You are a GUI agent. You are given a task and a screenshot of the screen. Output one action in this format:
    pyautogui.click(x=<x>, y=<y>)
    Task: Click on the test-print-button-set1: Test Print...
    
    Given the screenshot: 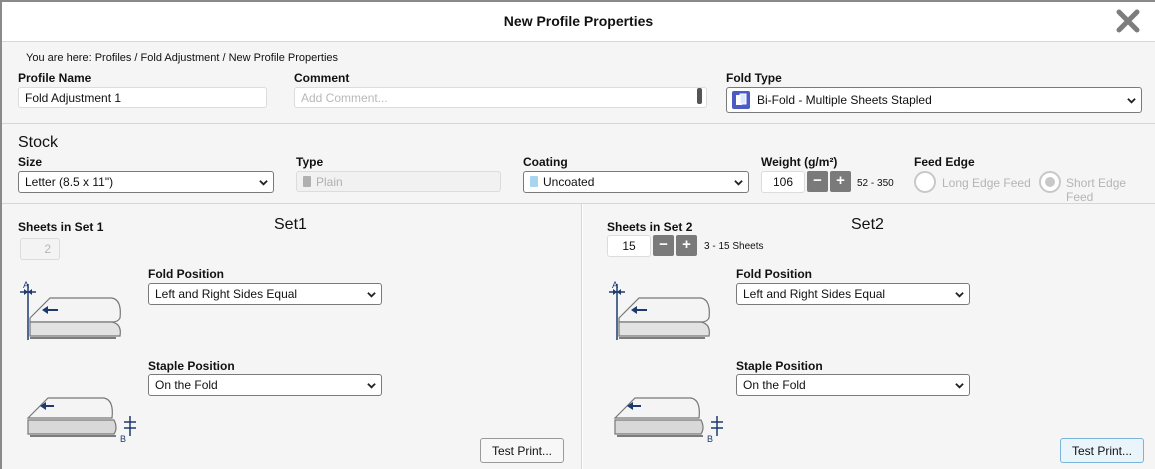 What is the action you would take?
    pyautogui.click(x=522, y=450)
    